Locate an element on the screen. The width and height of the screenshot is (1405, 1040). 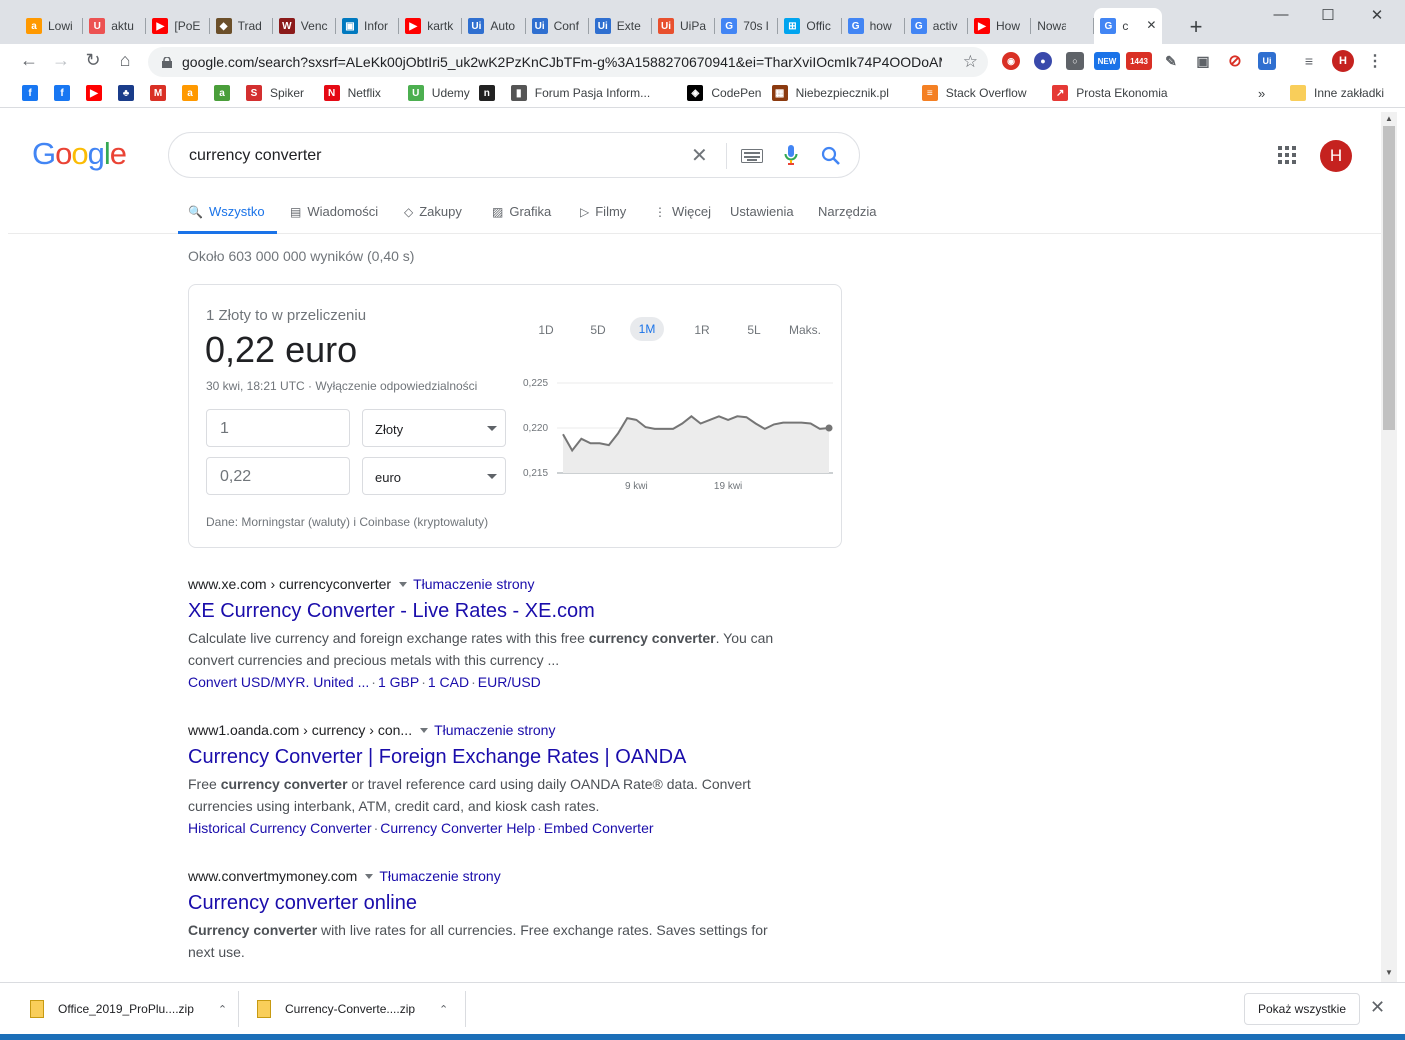
browser-tab: Gc ✕ is located at coordinates (1128, 26).